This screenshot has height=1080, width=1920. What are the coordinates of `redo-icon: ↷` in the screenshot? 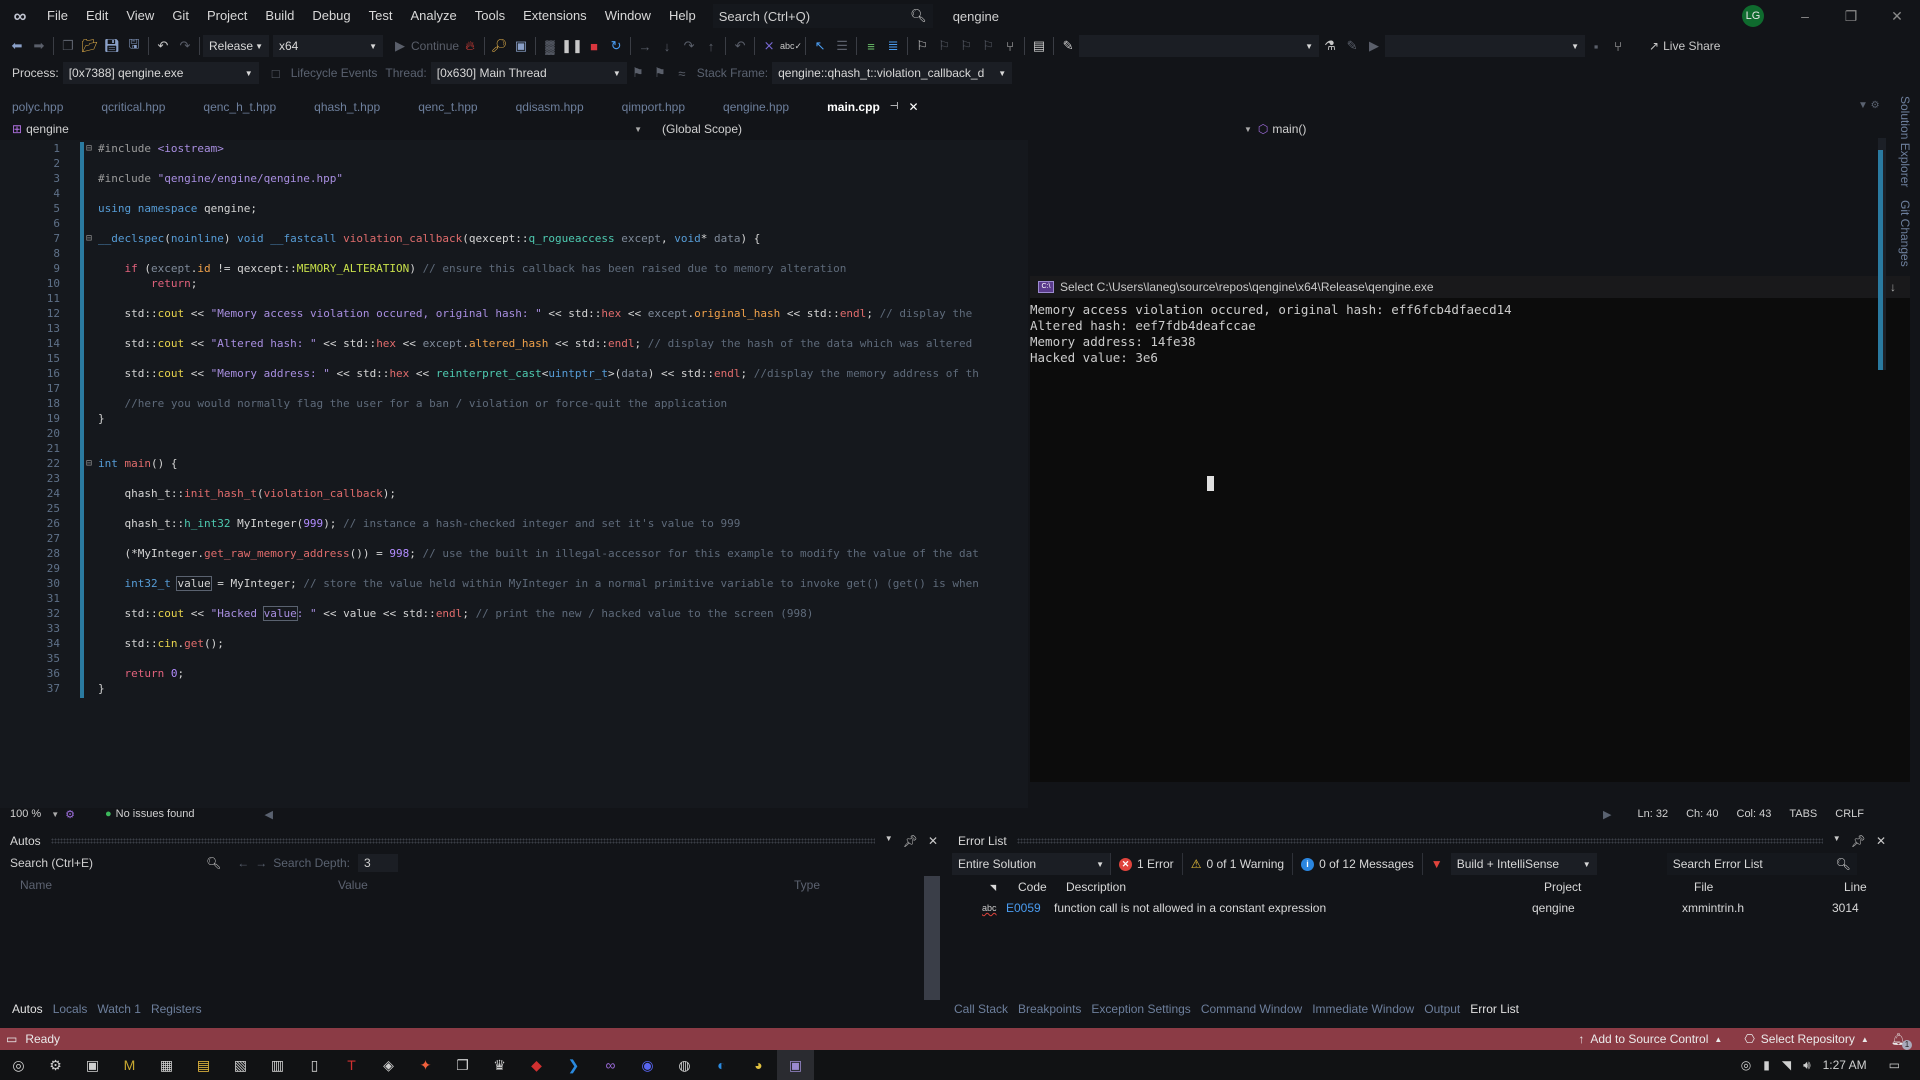 It's located at (185, 46).